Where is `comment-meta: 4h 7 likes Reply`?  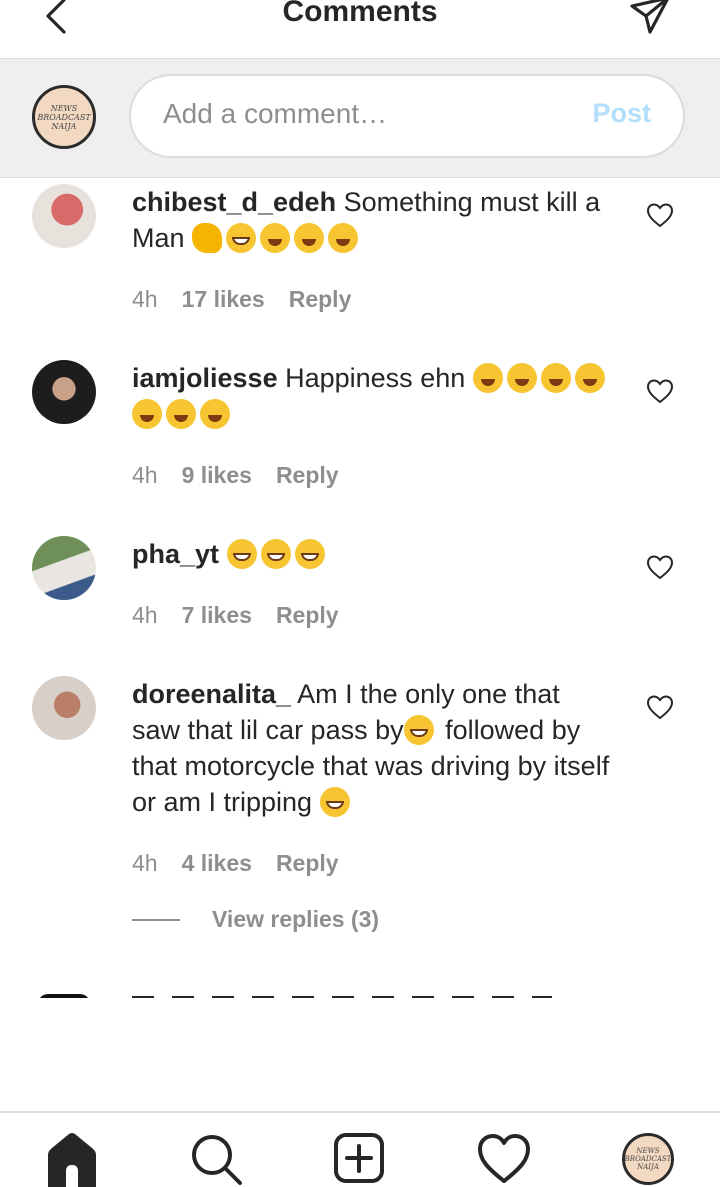
comment-meta: 4h 7 likes Reply is located at coordinates (235, 615).